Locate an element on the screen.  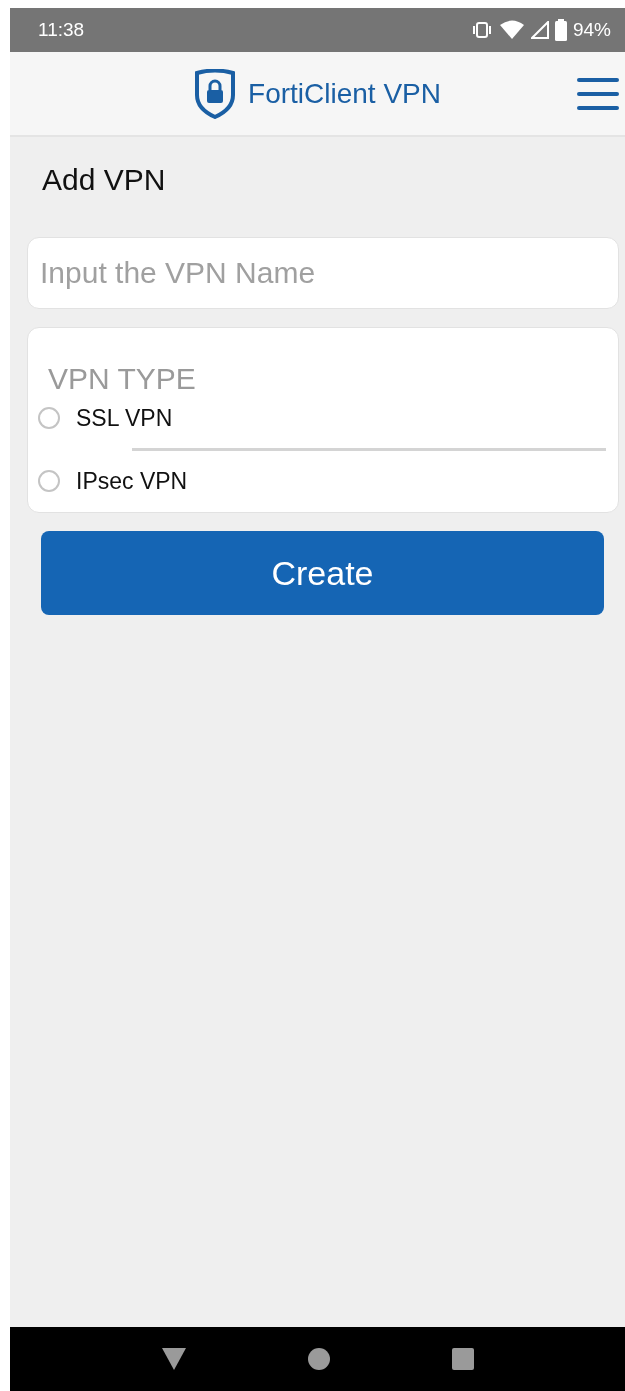
create-button: Create is located at coordinates (322, 573).